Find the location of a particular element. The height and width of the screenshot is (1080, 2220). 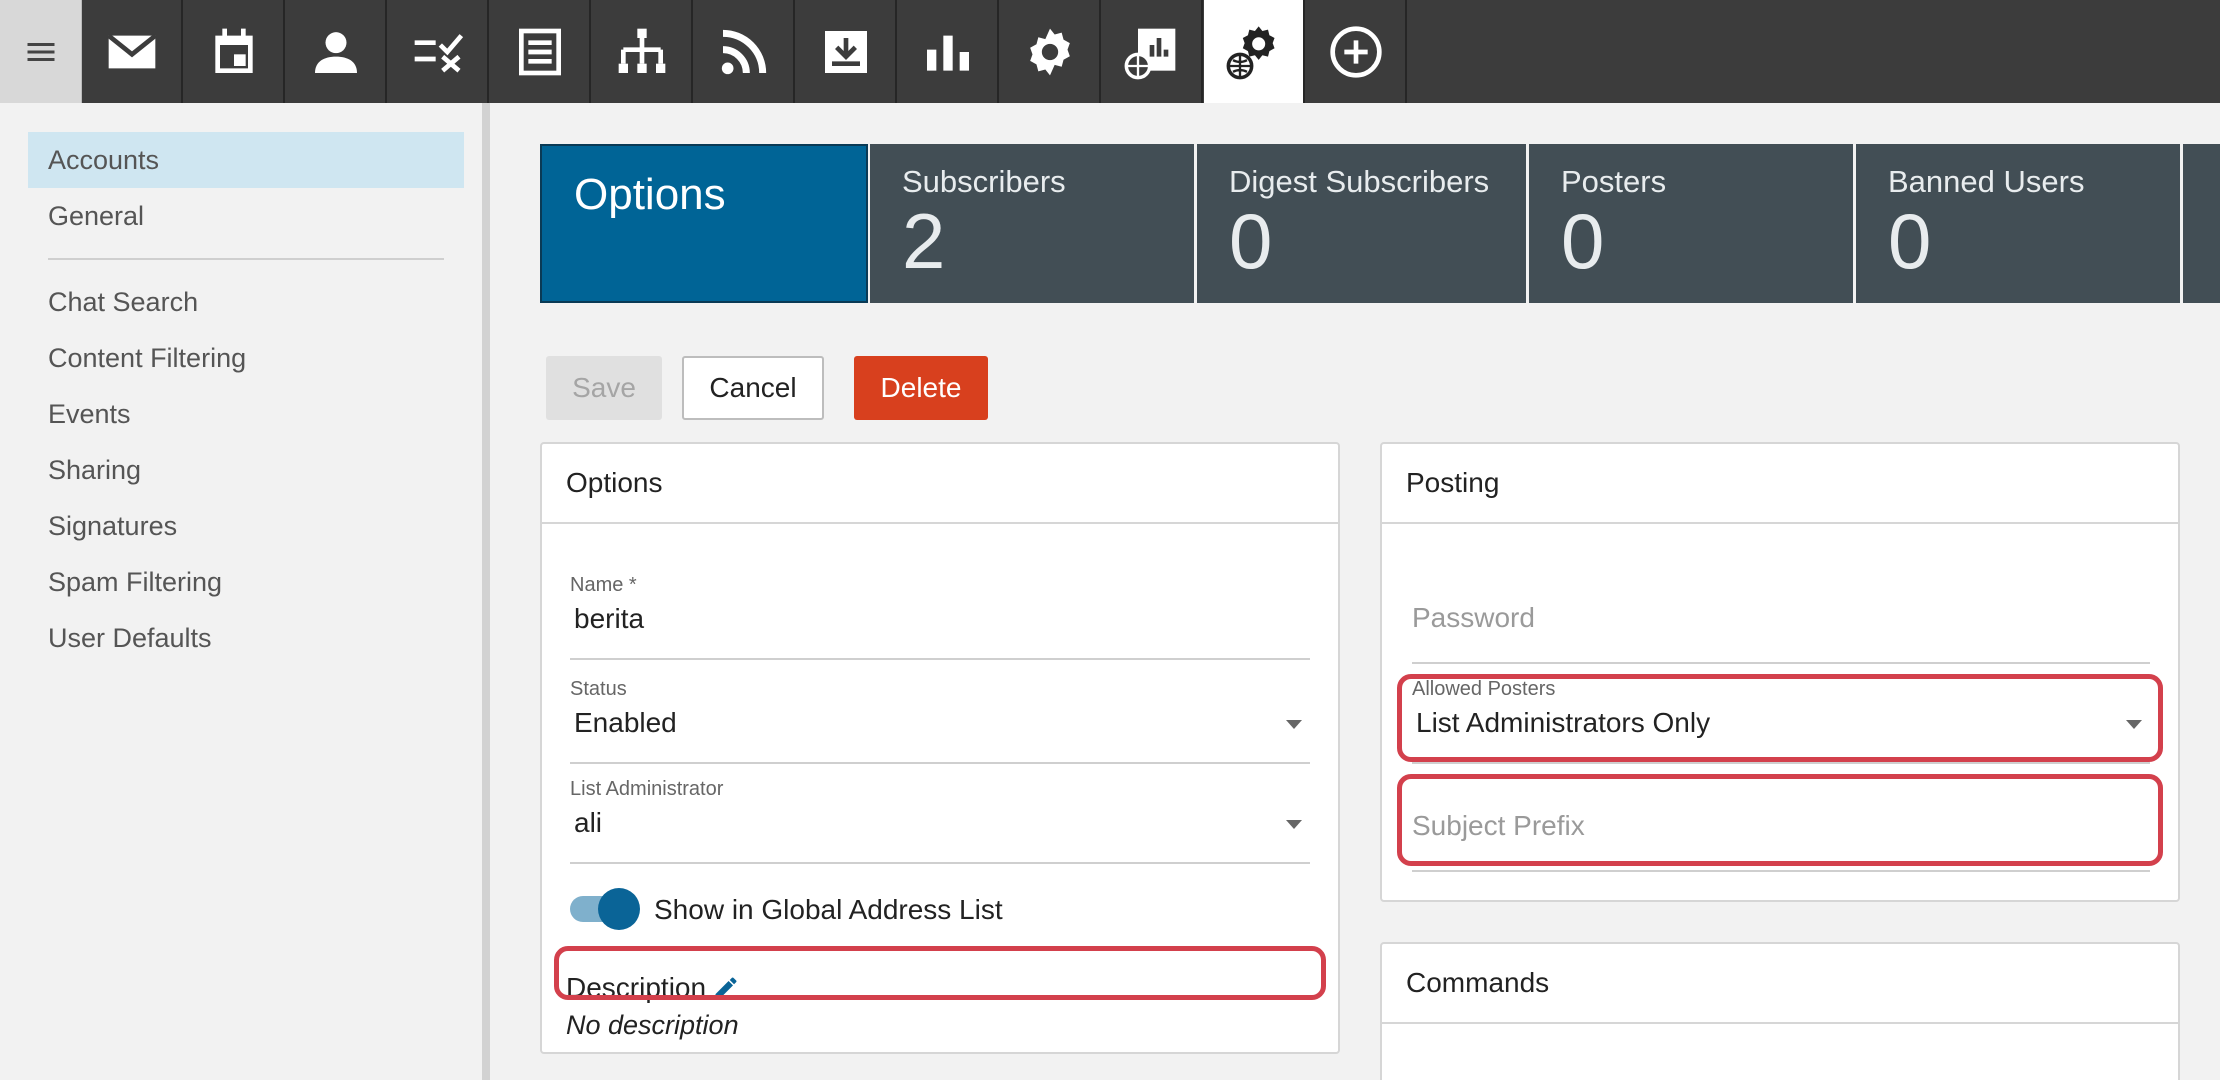

add-circle-icon is located at coordinates (1355, 51).